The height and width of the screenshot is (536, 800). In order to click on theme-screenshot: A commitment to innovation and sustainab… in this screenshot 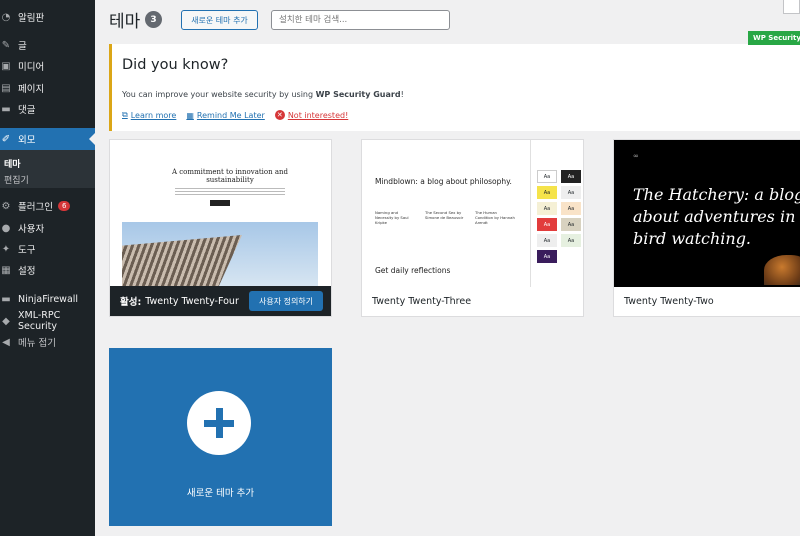, I will do `click(220, 213)`.